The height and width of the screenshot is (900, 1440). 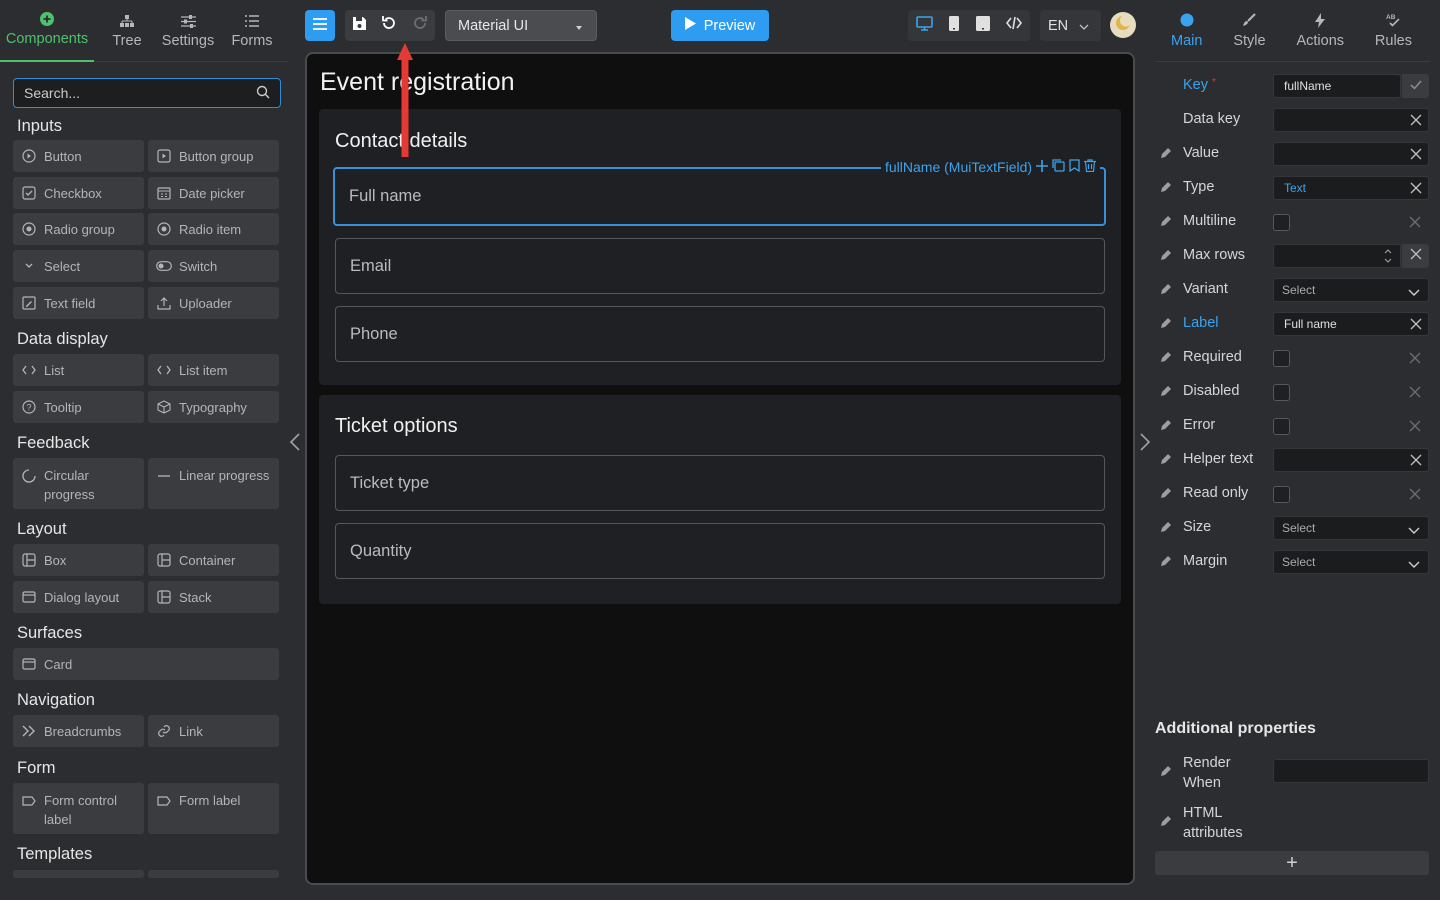 I want to click on key-confirm-button, so click(x=1415, y=86).